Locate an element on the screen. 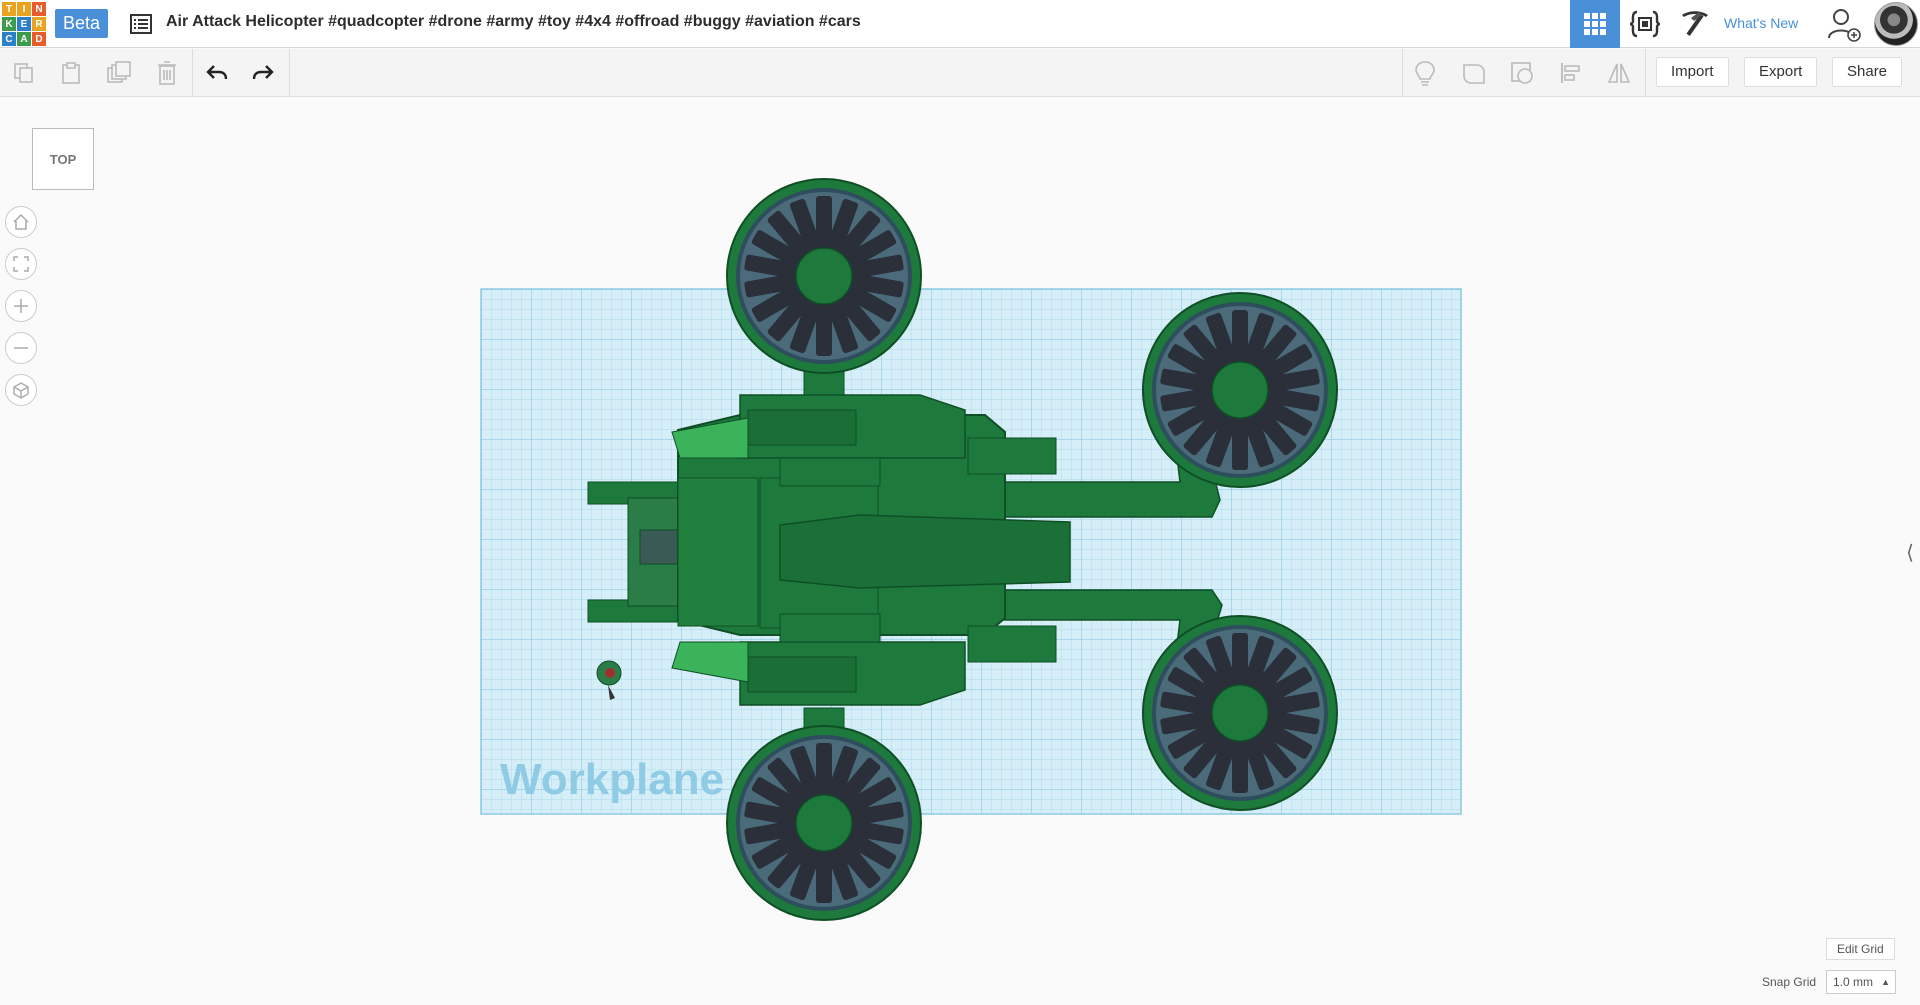 The image size is (1920, 1005). chevron-left-icon: ⟨ is located at coordinates (1910, 552).